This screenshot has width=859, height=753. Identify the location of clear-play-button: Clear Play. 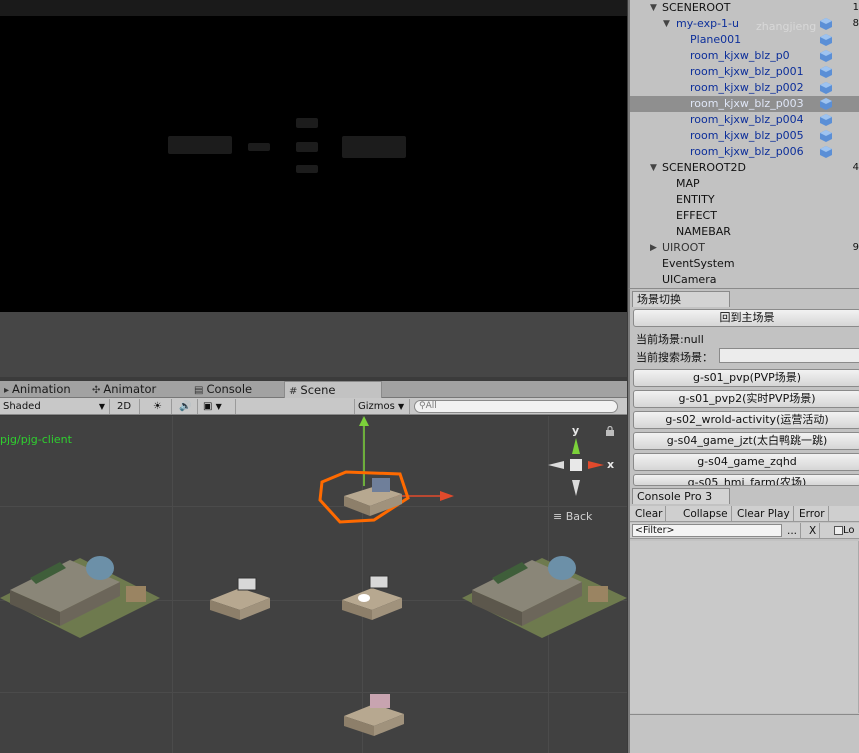
(764, 514).